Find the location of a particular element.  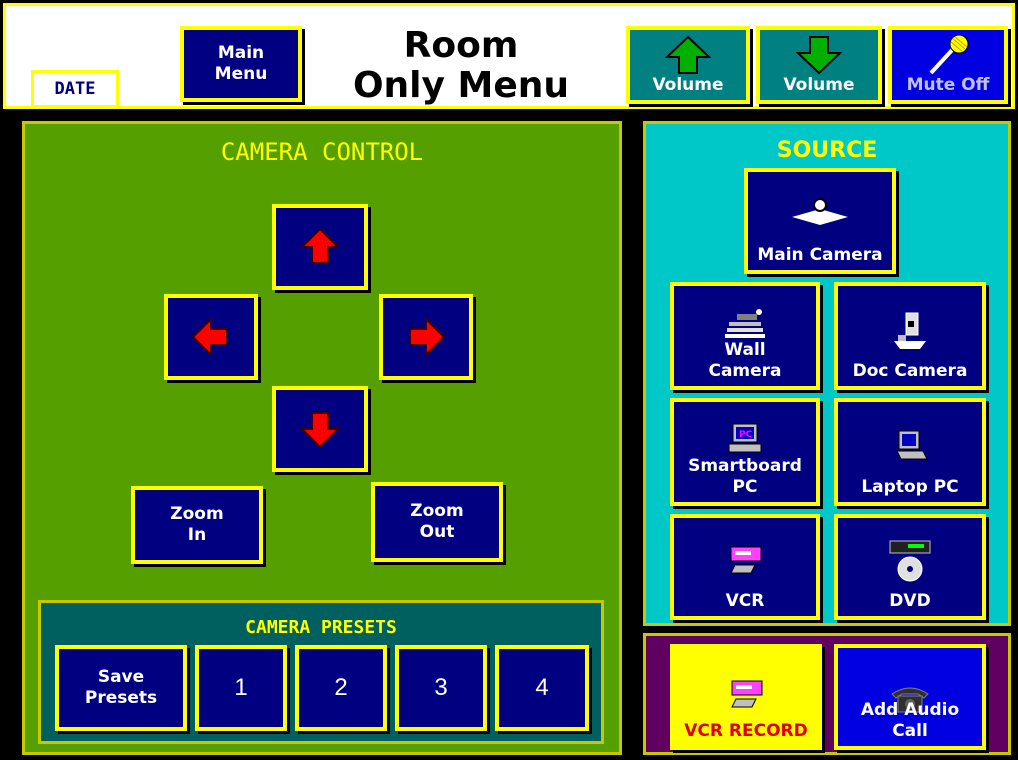

main-menu-button: Main Menu is located at coordinates (241, 64).